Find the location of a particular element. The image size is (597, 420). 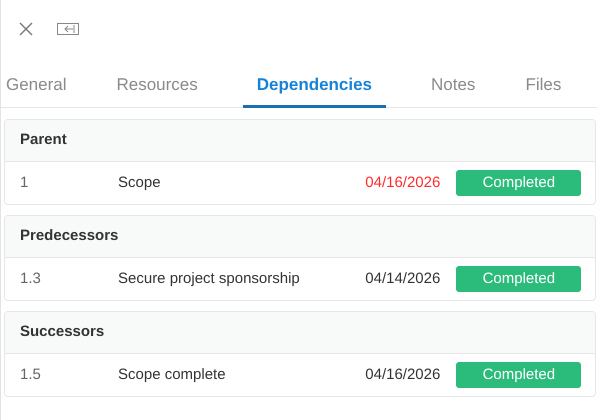

task-name: Secure project sponsorship is located at coordinates (209, 278).